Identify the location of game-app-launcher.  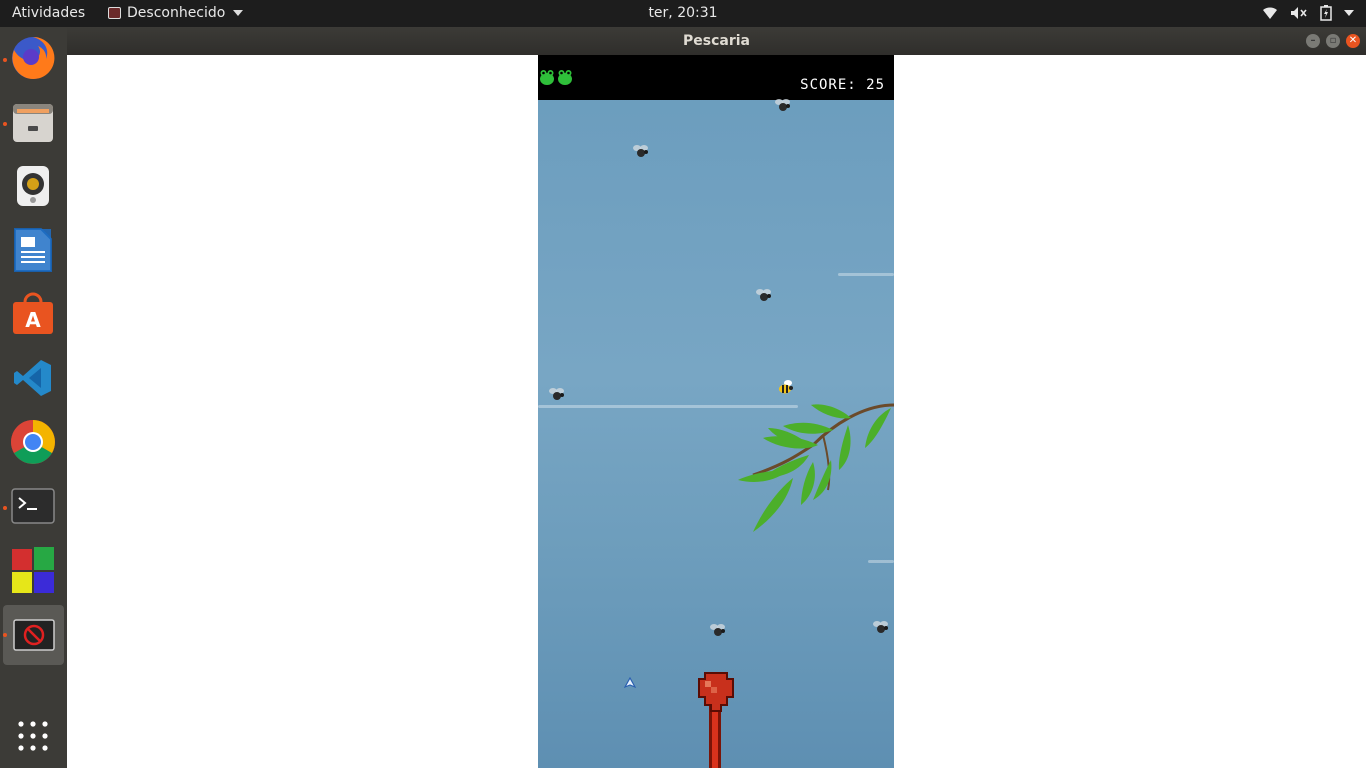
(33, 570).